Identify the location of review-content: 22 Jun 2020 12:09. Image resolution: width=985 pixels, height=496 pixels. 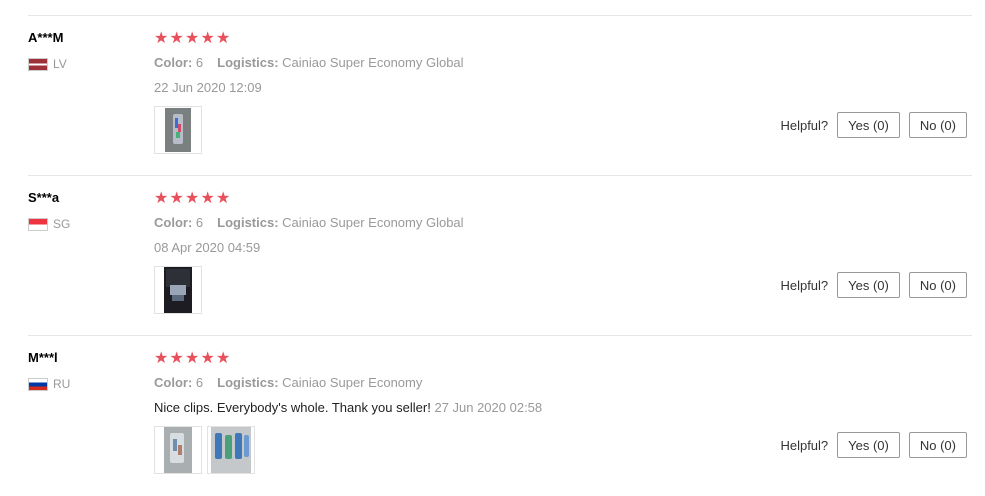
(208, 87).